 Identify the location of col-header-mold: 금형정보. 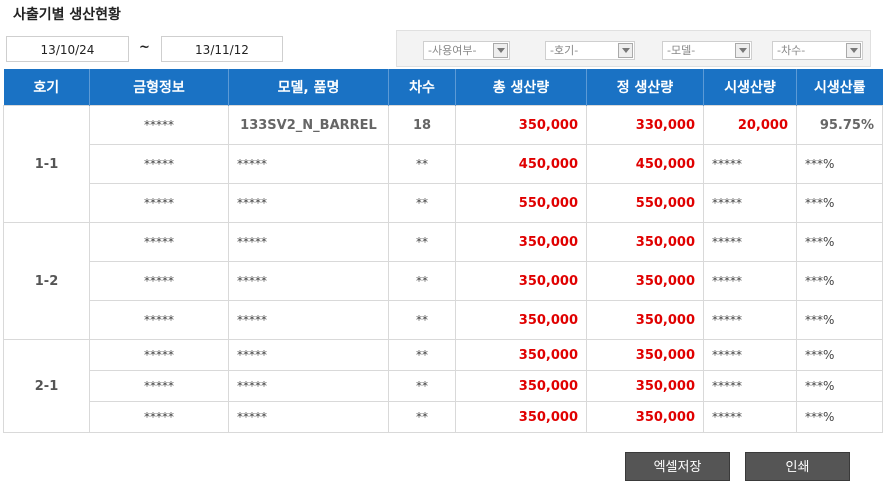
(159, 87).